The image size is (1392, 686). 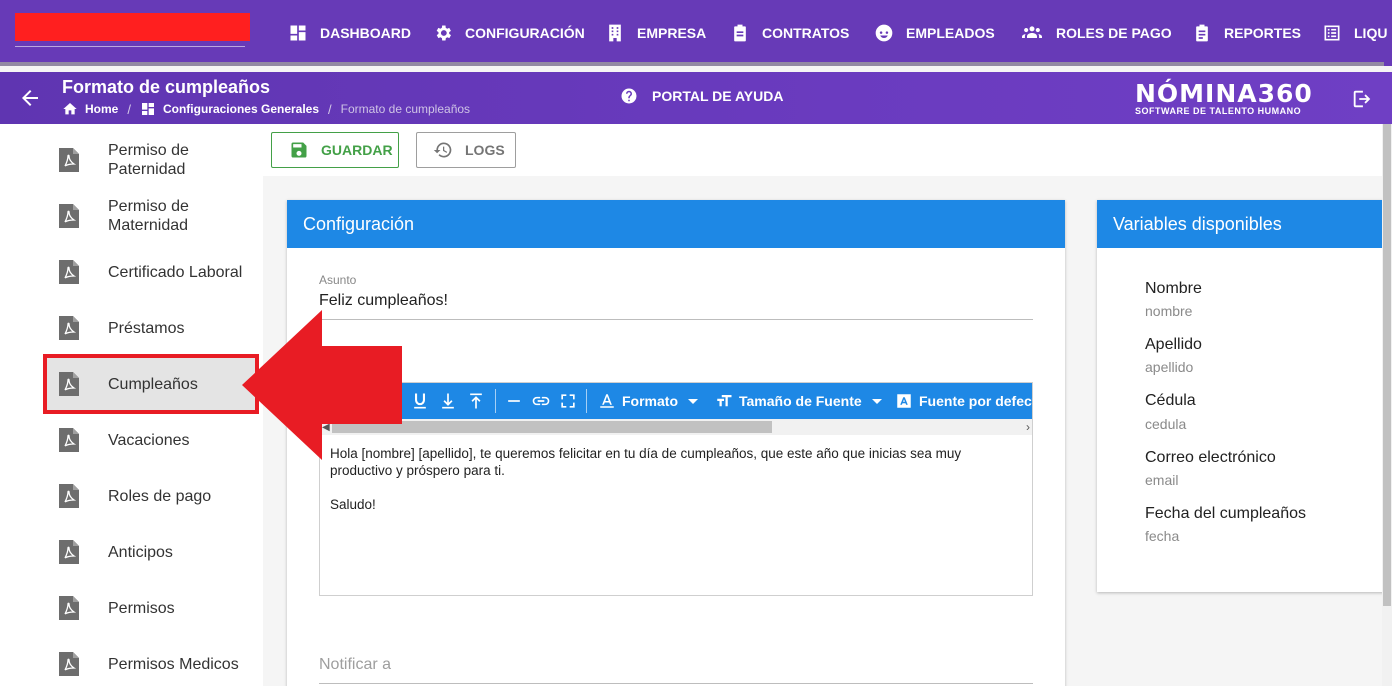 I want to click on font-size-dropdown: Tamaño de Fuente, so click(x=798, y=401).